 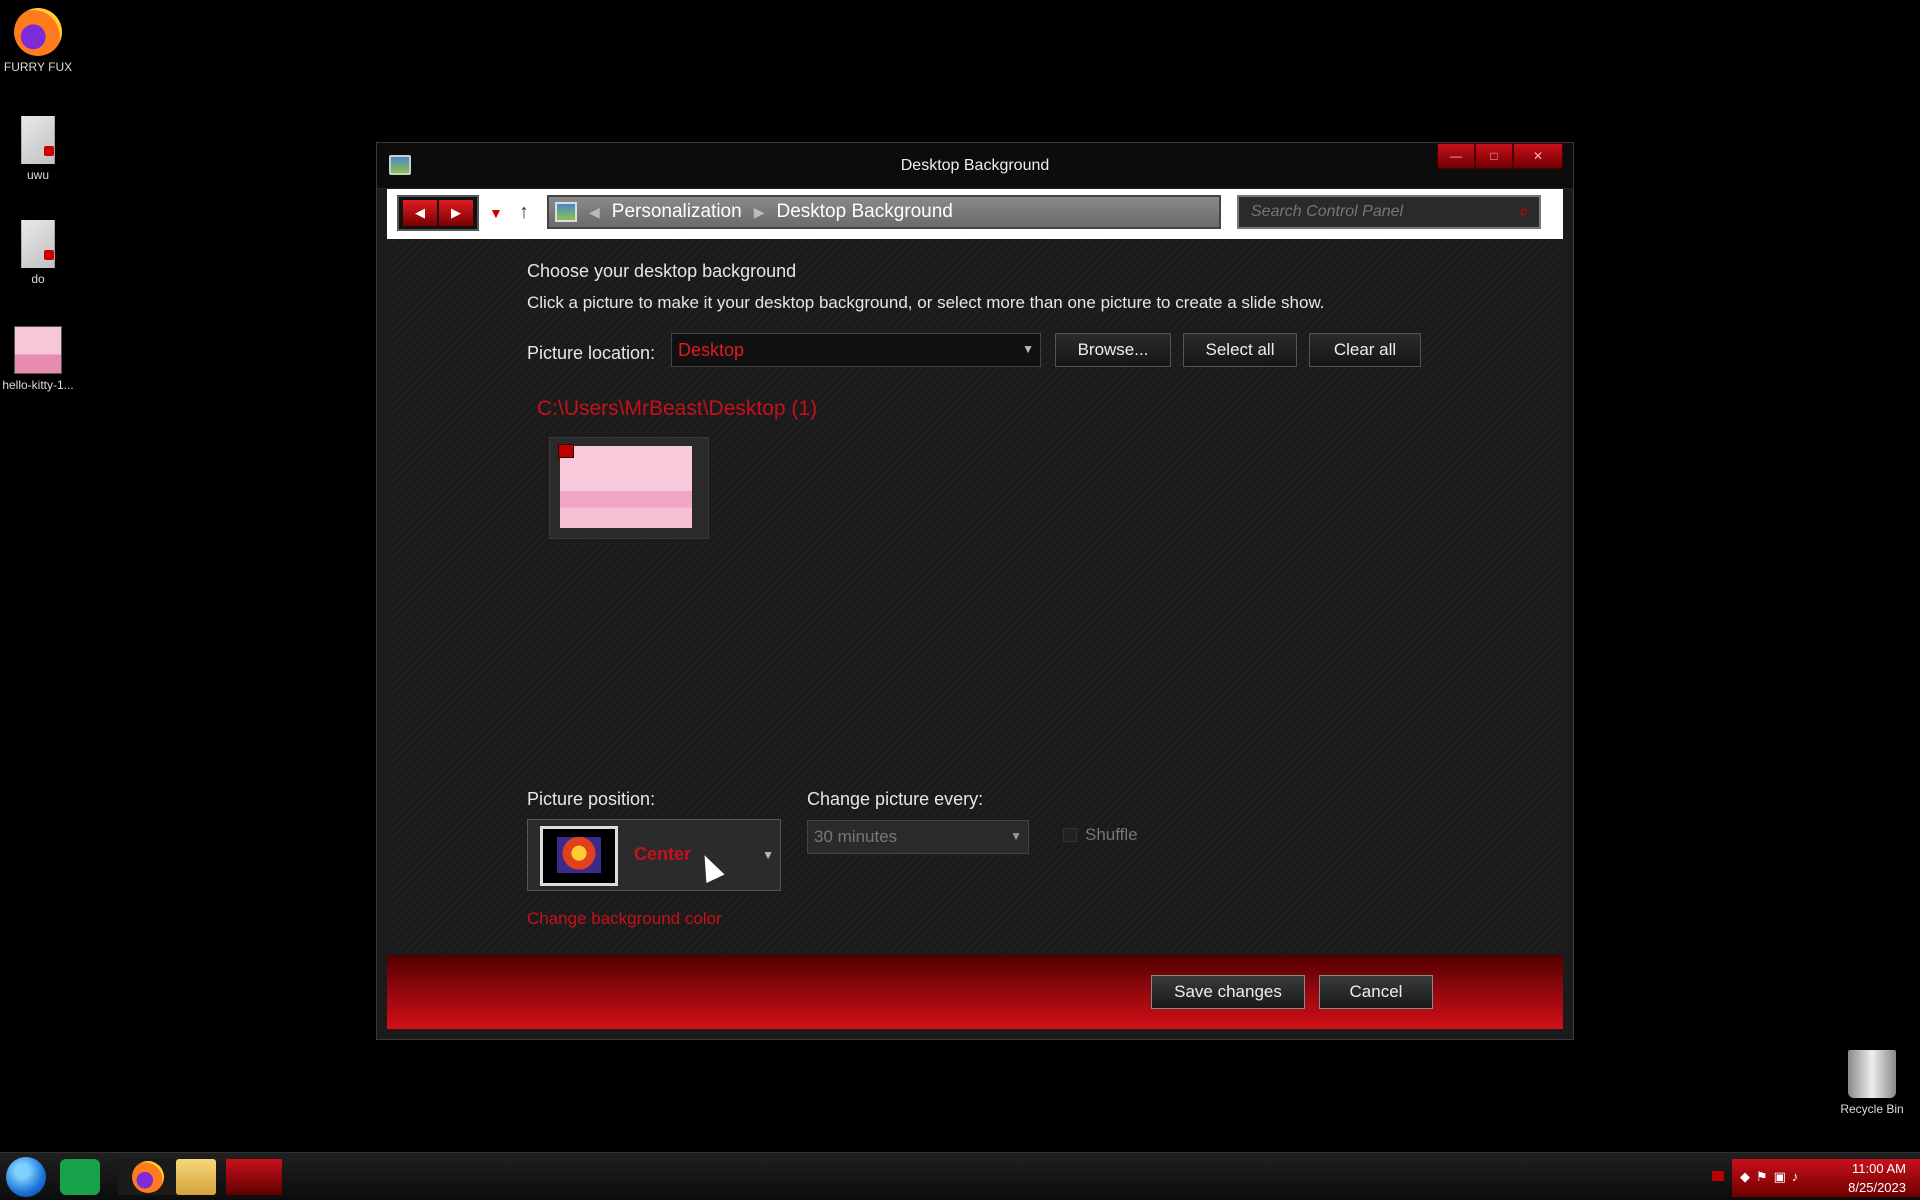 What do you see at coordinates (856, 836) in the screenshot?
I see `change-every-value: 30 minutes` at bounding box center [856, 836].